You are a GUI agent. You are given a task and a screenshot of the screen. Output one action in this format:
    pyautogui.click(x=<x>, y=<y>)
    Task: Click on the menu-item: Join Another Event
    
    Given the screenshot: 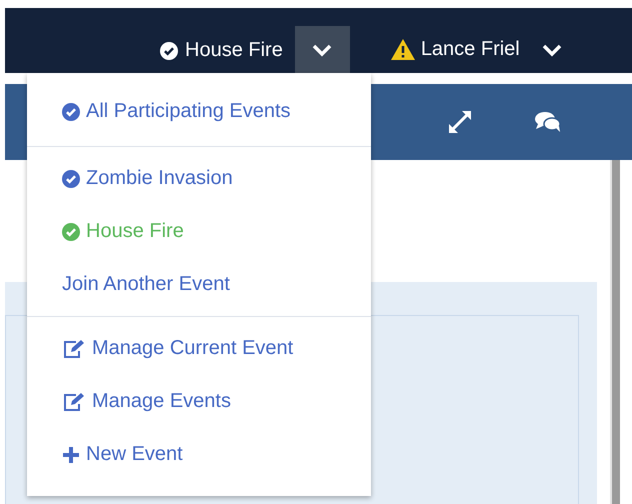 What is the action you would take?
    pyautogui.click(x=199, y=284)
    